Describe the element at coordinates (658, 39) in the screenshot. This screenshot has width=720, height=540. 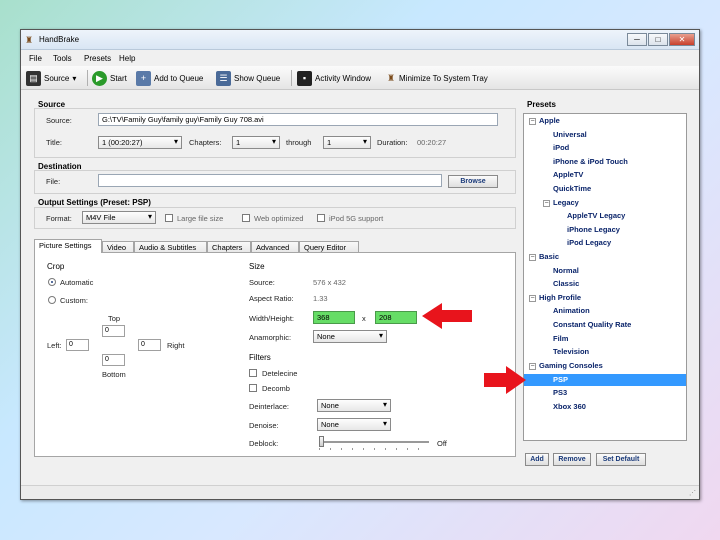
I see `maximize-button: □` at that location.